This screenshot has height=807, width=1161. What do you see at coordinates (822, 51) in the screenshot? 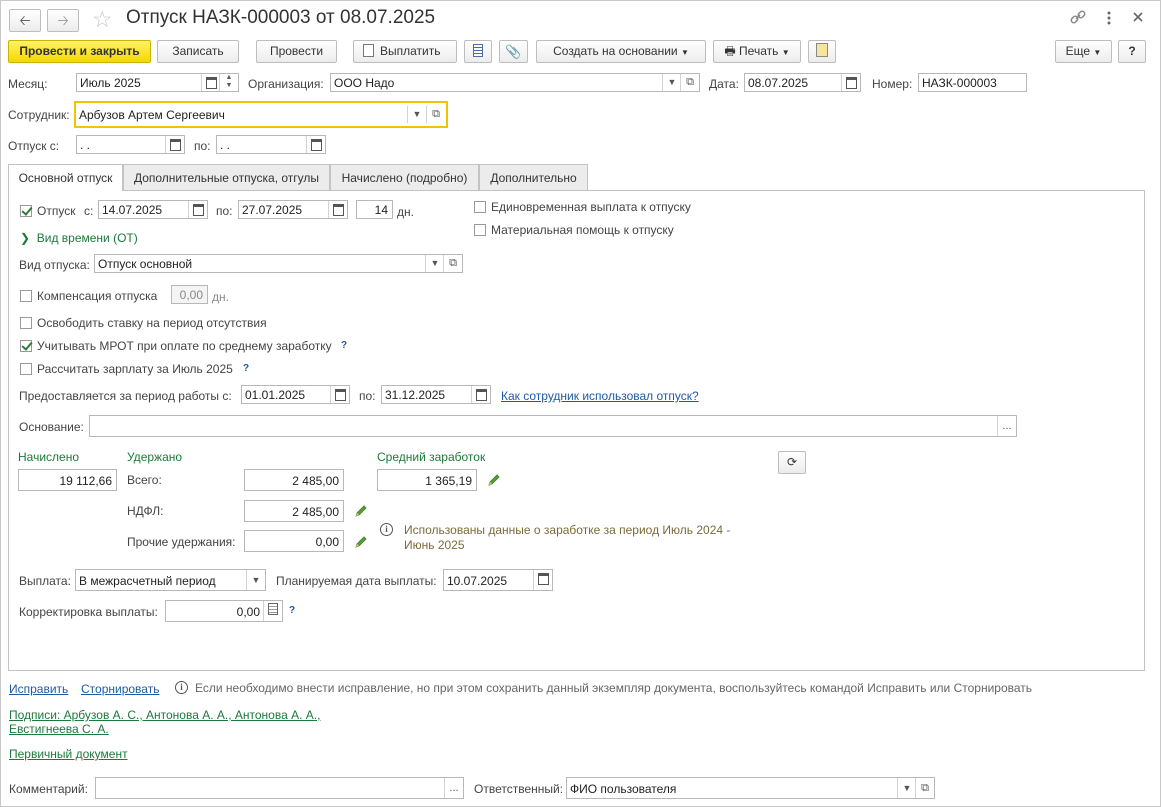
I see `report-button` at bounding box center [822, 51].